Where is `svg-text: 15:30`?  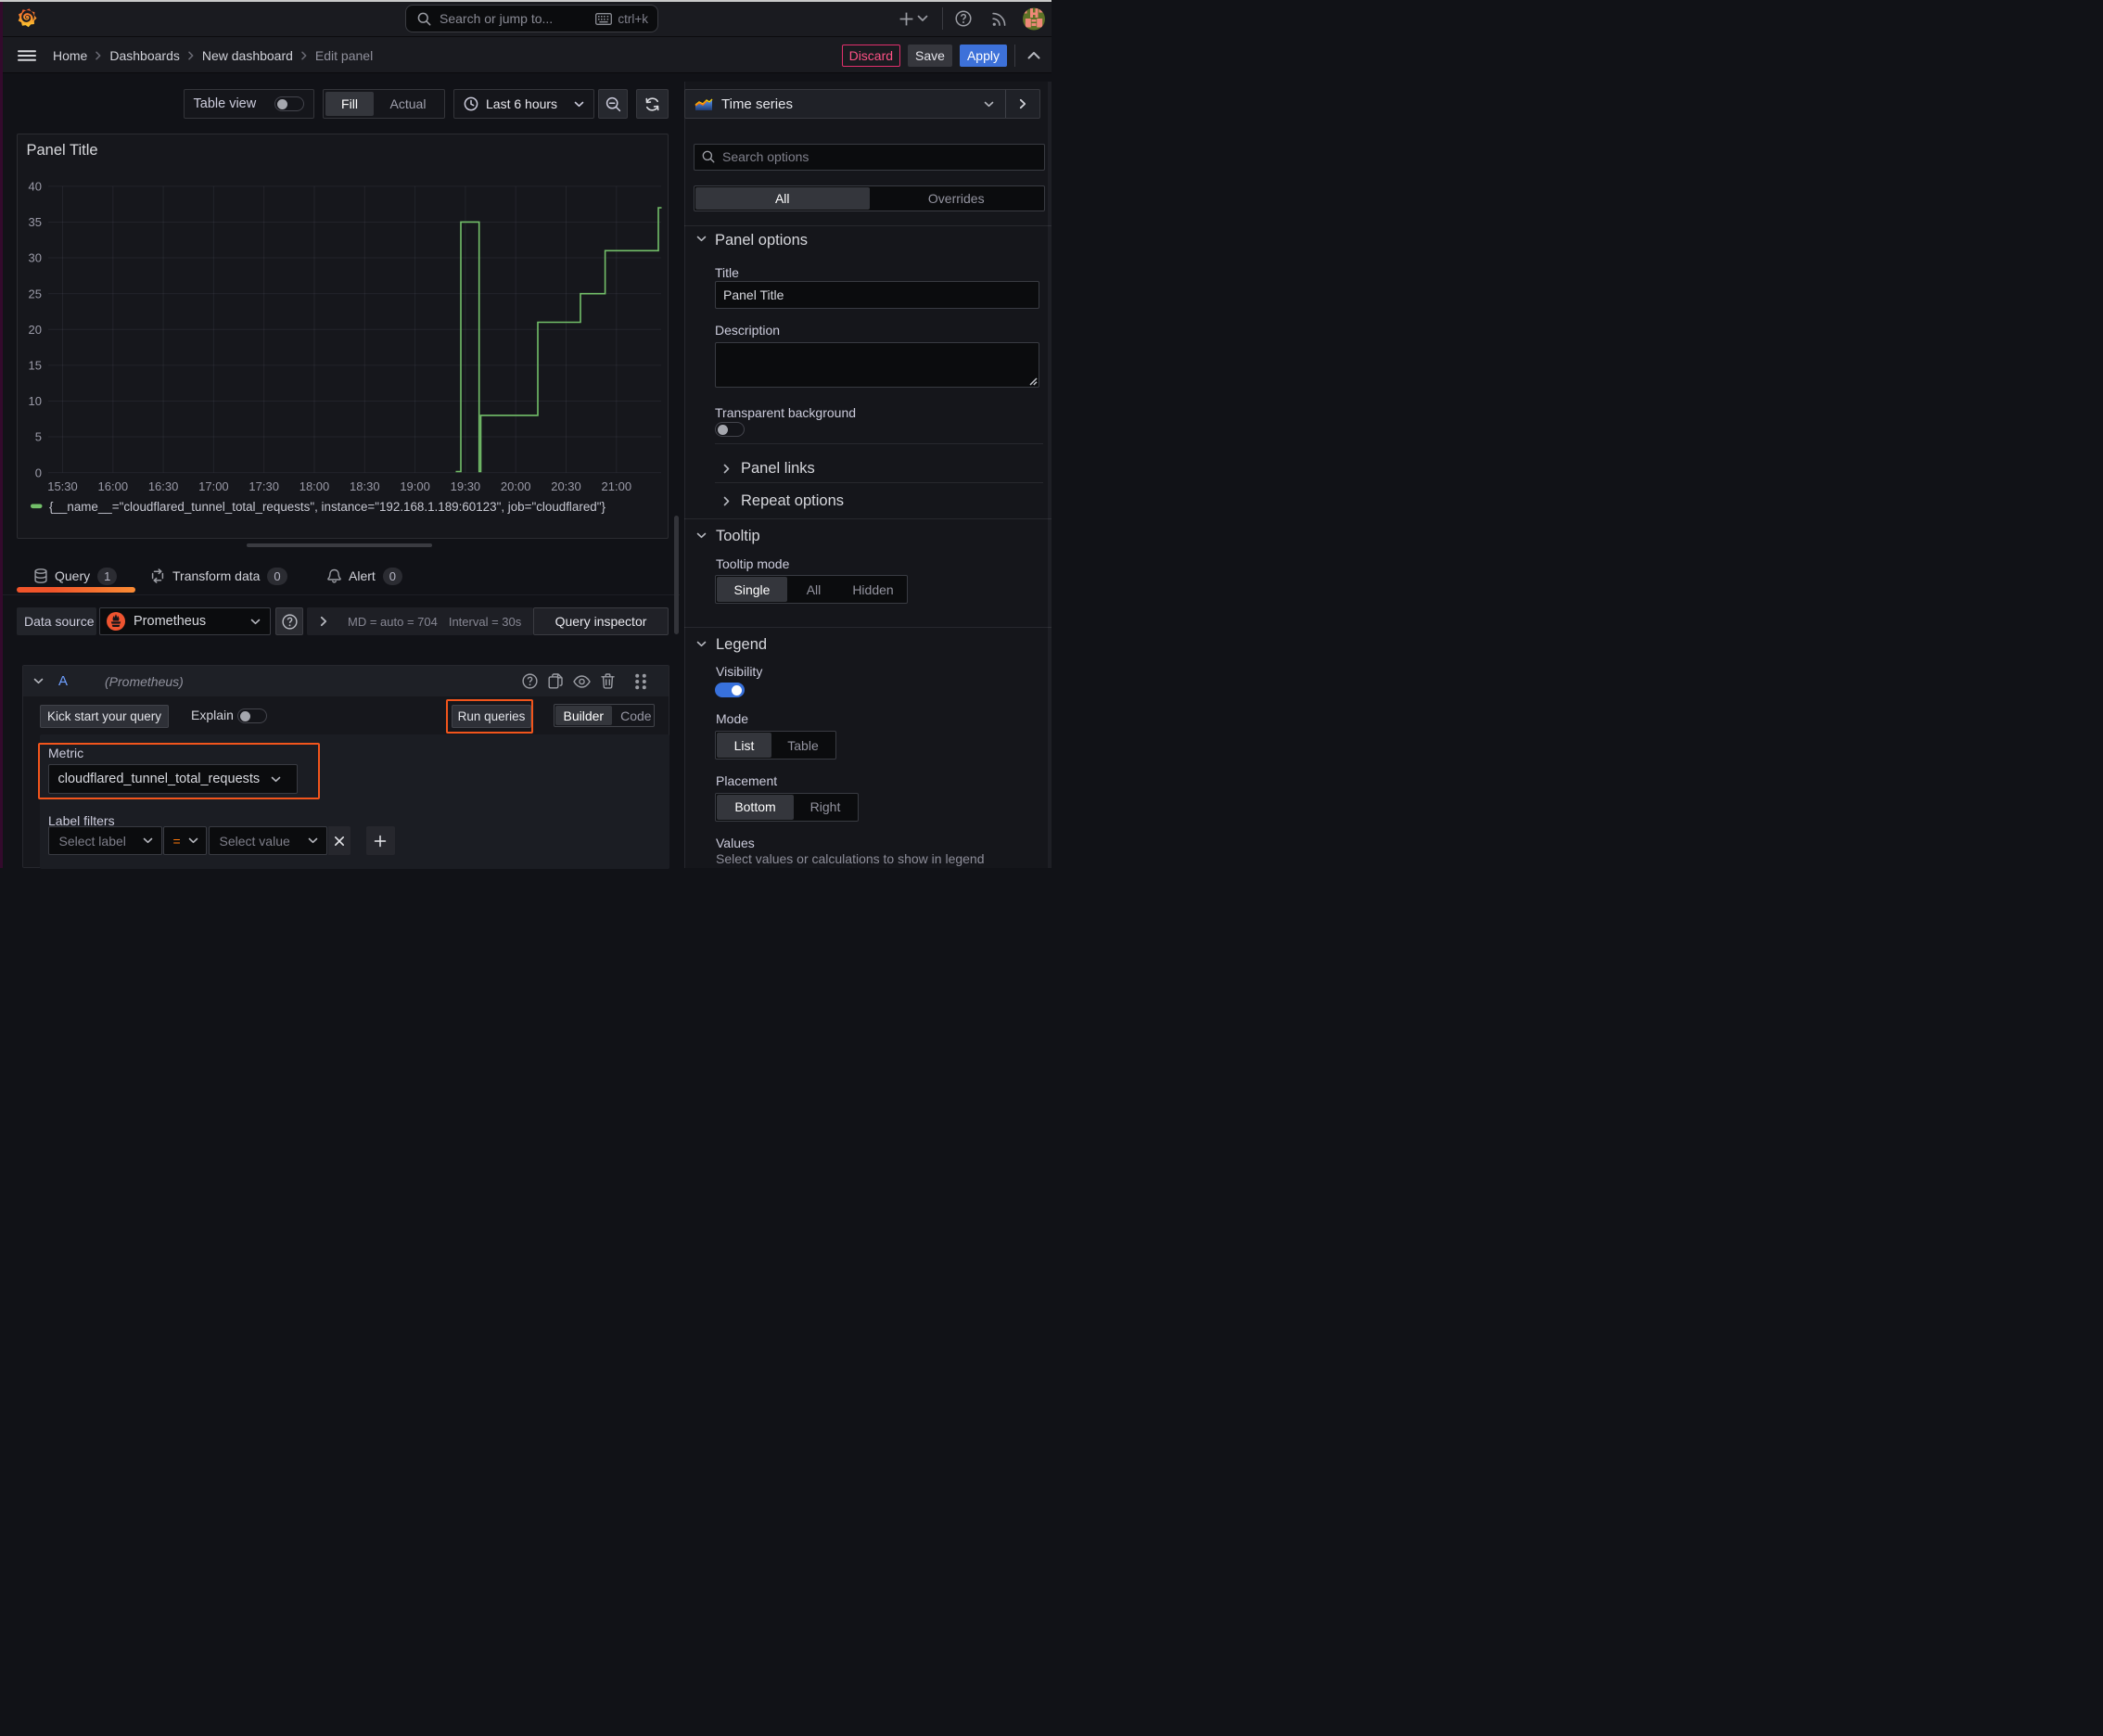 svg-text: 15:30 is located at coordinates (62, 486).